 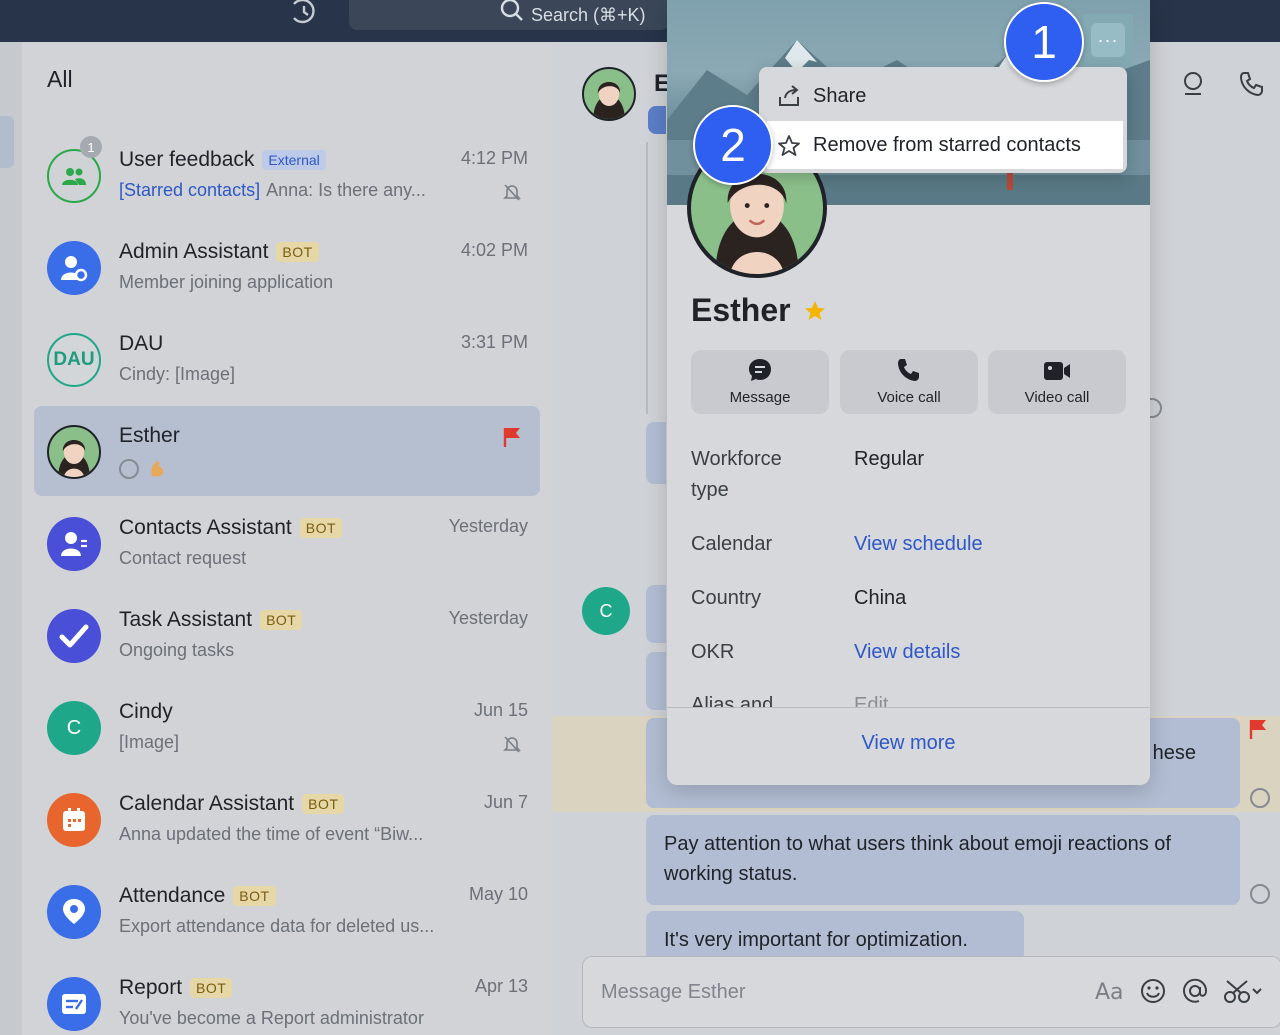 I want to click on mention-icon, so click(x=1195, y=991).